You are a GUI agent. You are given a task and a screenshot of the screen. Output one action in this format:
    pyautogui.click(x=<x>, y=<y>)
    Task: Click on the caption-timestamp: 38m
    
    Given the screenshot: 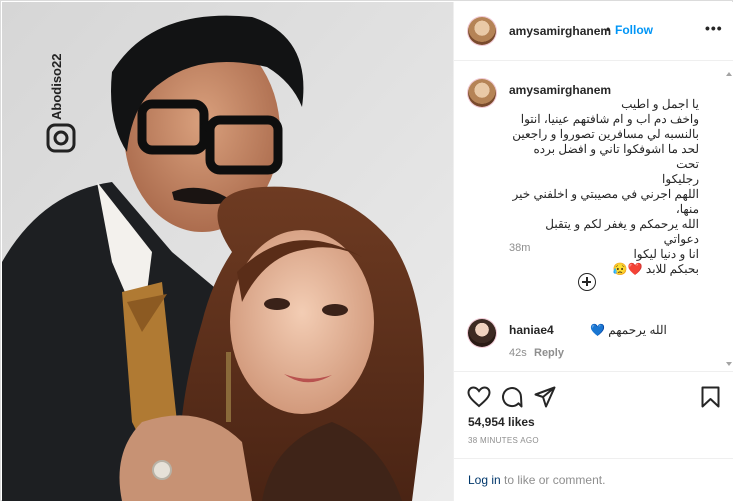 What is the action you would take?
    pyautogui.click(x=519, y=248)
    